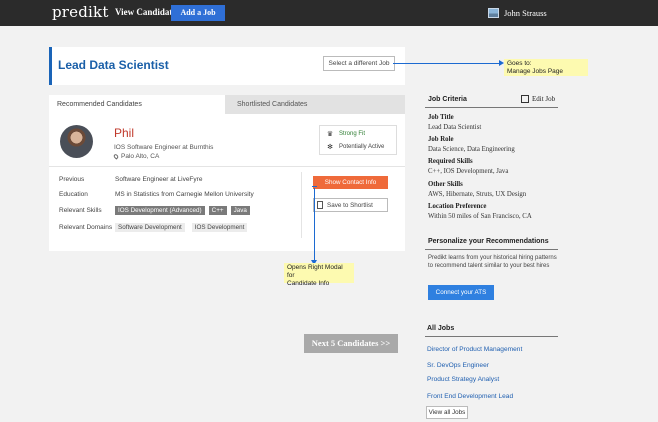  Describe the element at coordinates (219, 227) in the screenshot. I see `domain-pill: IOS Development` at that location.